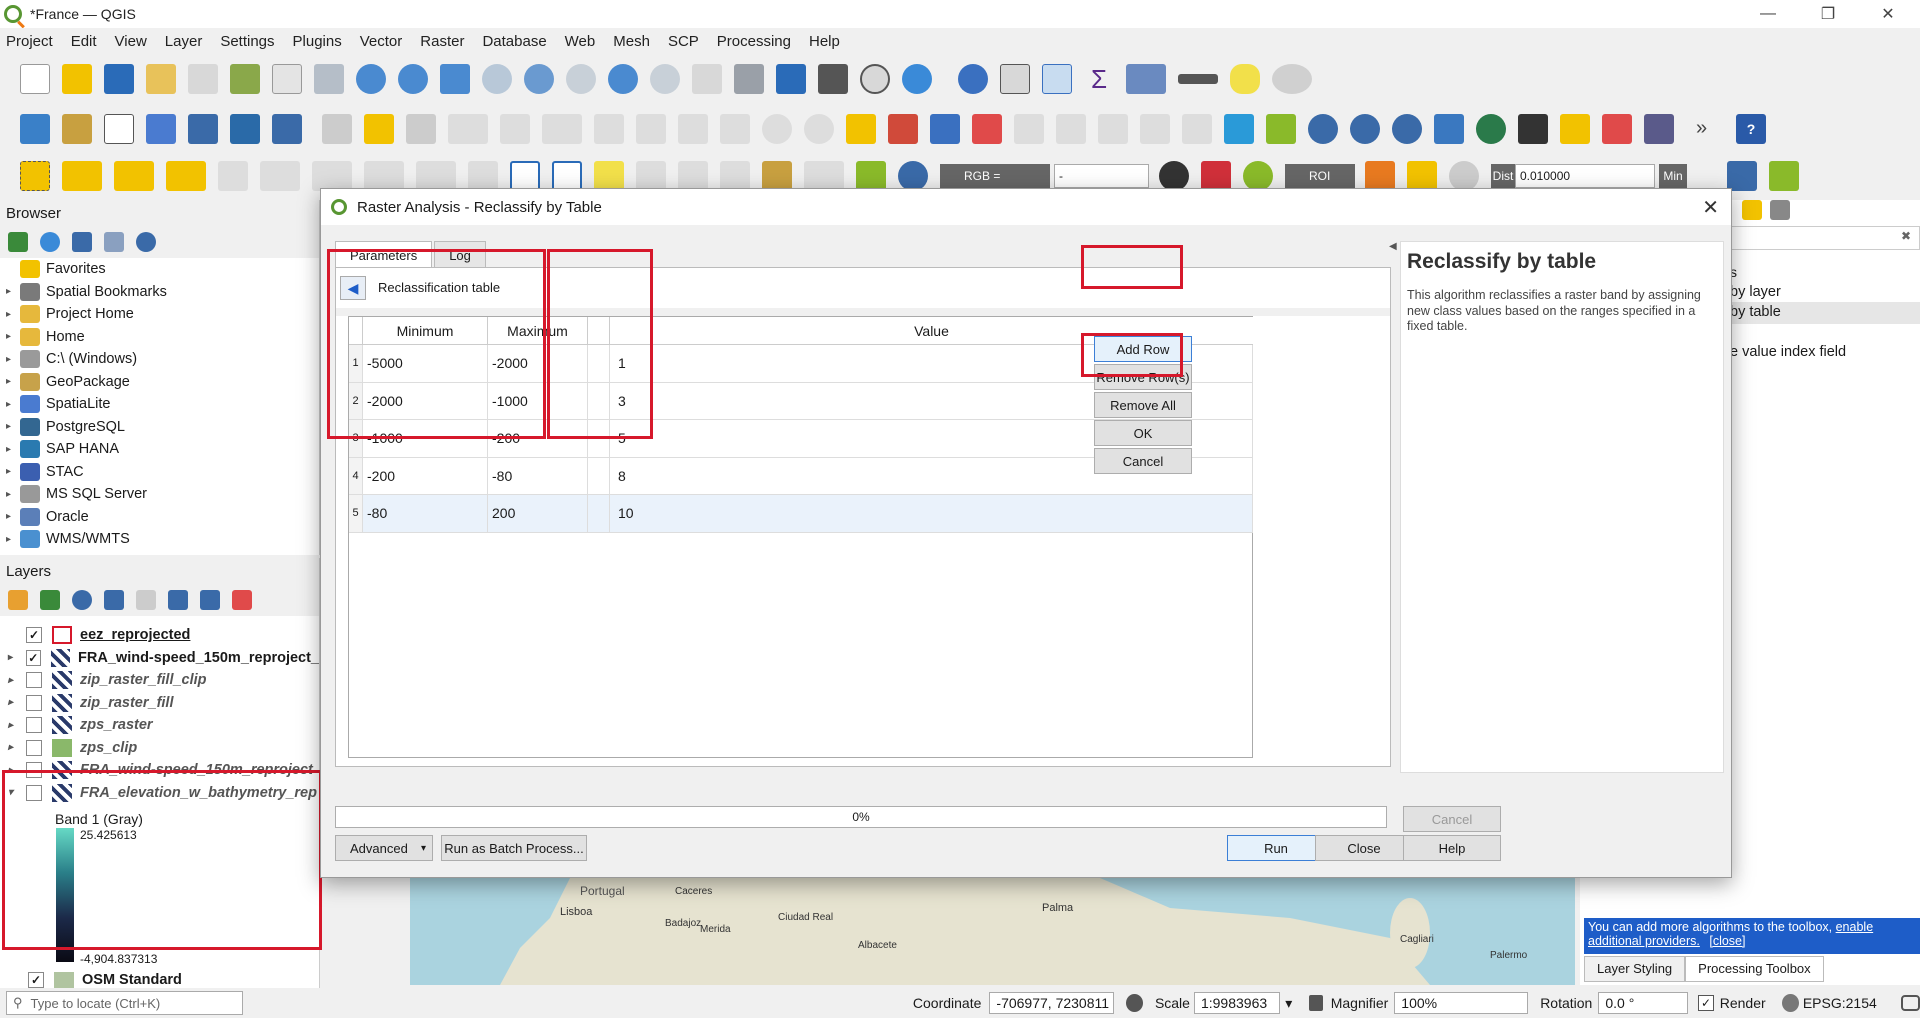  Describe the element at coordinates (413, 79) in the screenshot. I see `zoom-out-icon` at that location.